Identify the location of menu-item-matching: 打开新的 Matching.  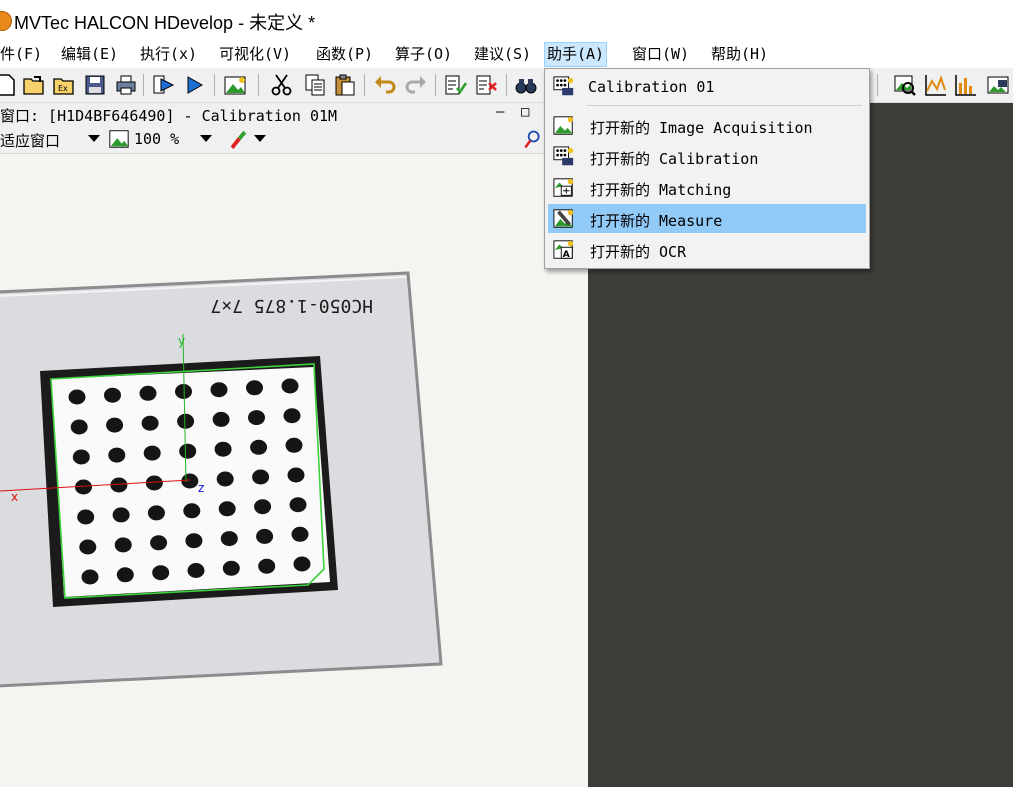
(707, 187).